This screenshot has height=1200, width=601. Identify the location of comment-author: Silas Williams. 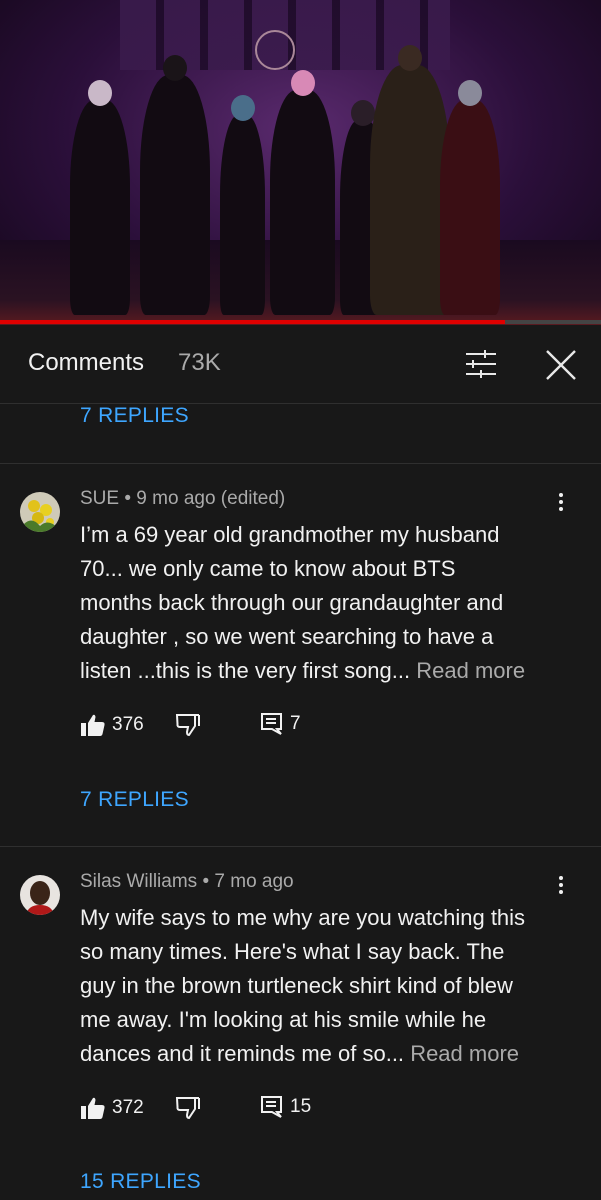
(138, 881).